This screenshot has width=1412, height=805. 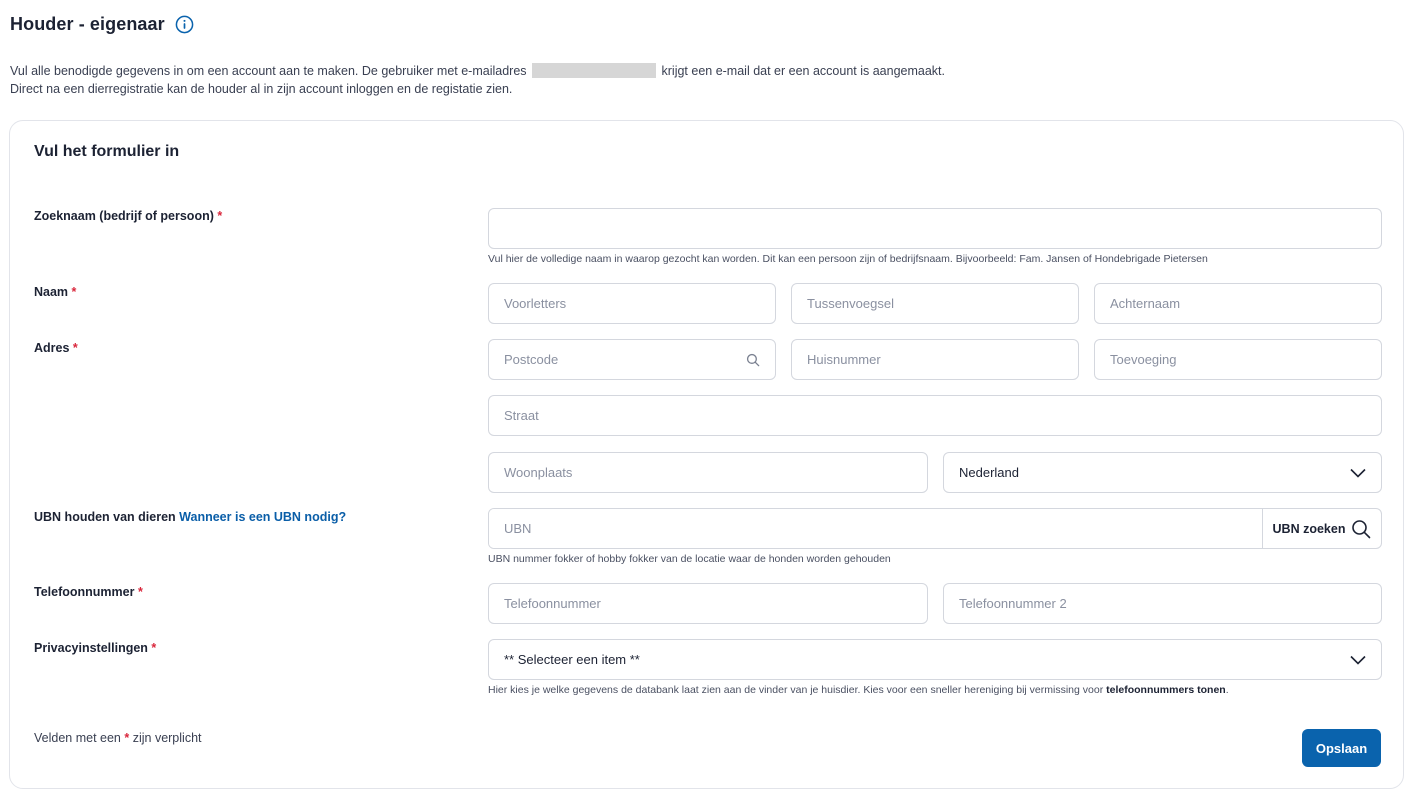 What do you see at coordinates (1227, 690) in the screenshot?
I see `privacy-help-end: .` at bounding box center [1227, 690].